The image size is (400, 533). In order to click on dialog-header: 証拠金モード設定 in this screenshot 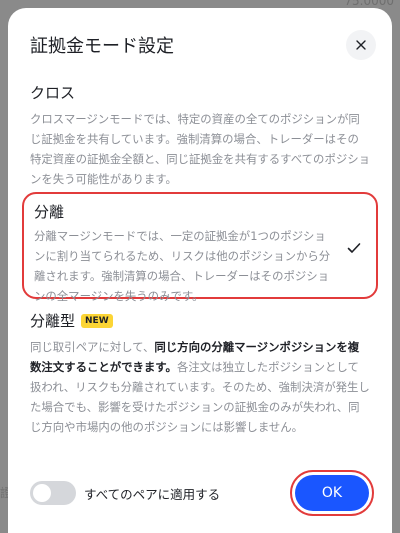, I will do `click(203, 45)`.